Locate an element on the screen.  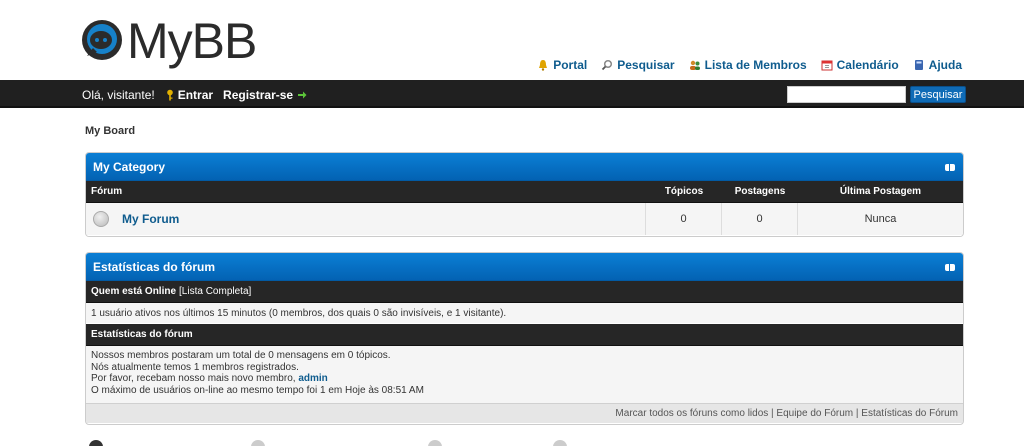
search-button: Pesquisar is located at coordinates (938, 94).